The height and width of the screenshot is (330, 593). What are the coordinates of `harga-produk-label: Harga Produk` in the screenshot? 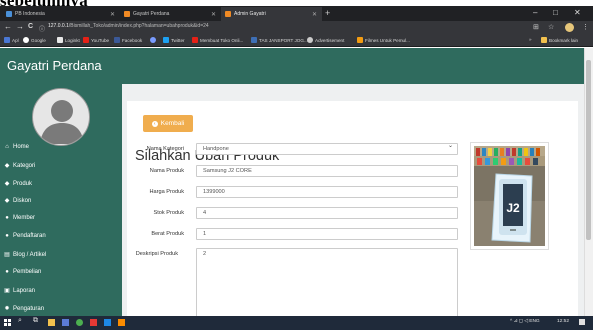 It's located at (166, 192).